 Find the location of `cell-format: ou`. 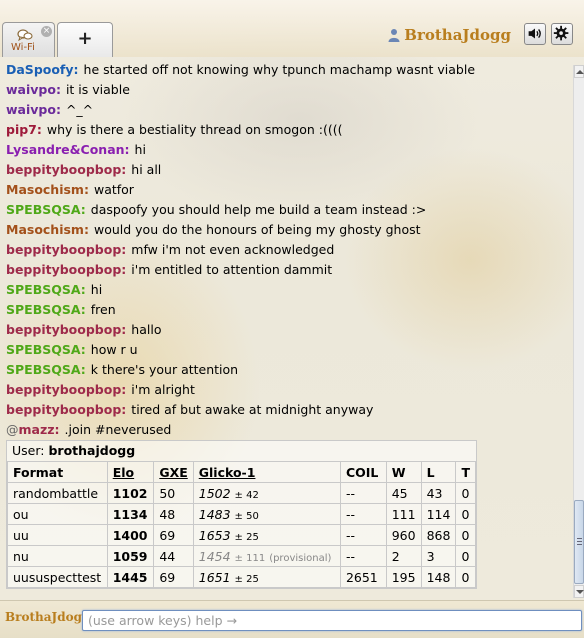

cell-format: ou is located at coordinates (57, 514).